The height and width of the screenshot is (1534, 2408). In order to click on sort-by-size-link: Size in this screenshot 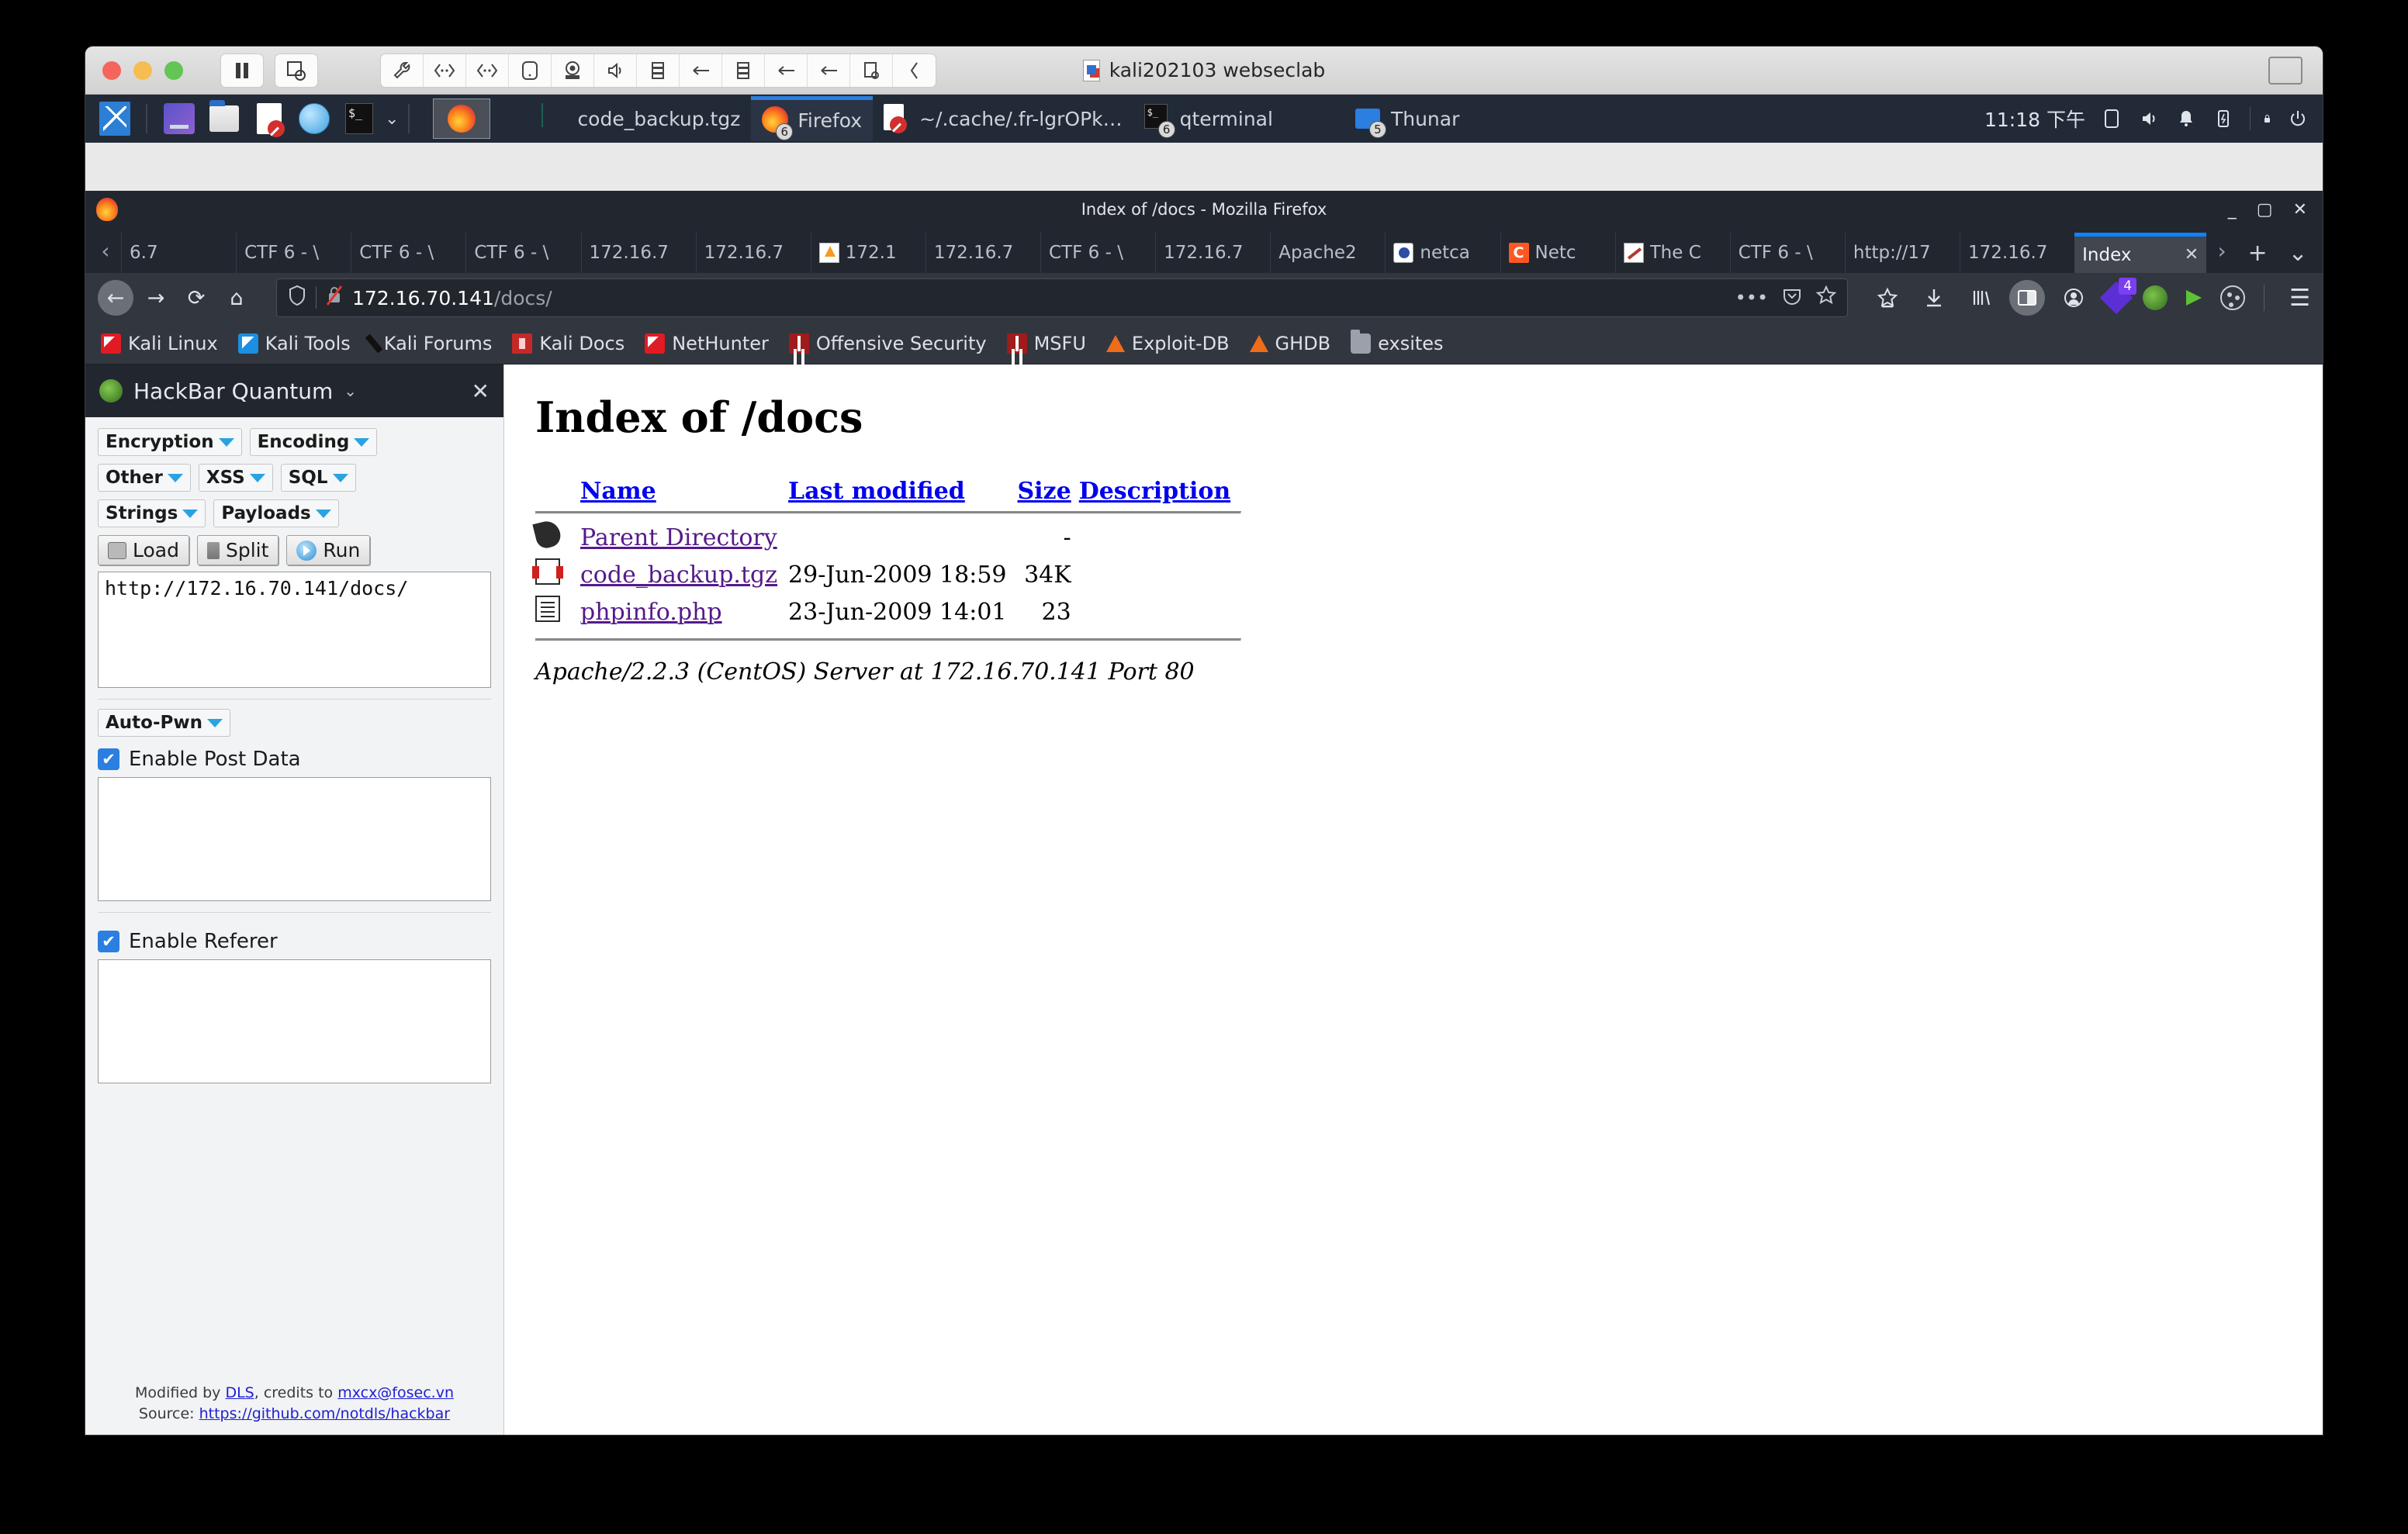, I will do `click(1044, 491)`.